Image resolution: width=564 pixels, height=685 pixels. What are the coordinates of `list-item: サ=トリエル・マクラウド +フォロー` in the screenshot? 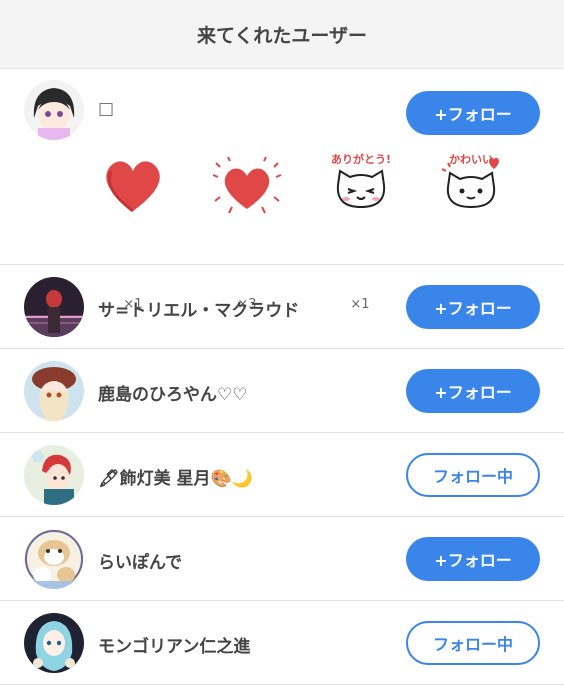 It's located at (282, 307).